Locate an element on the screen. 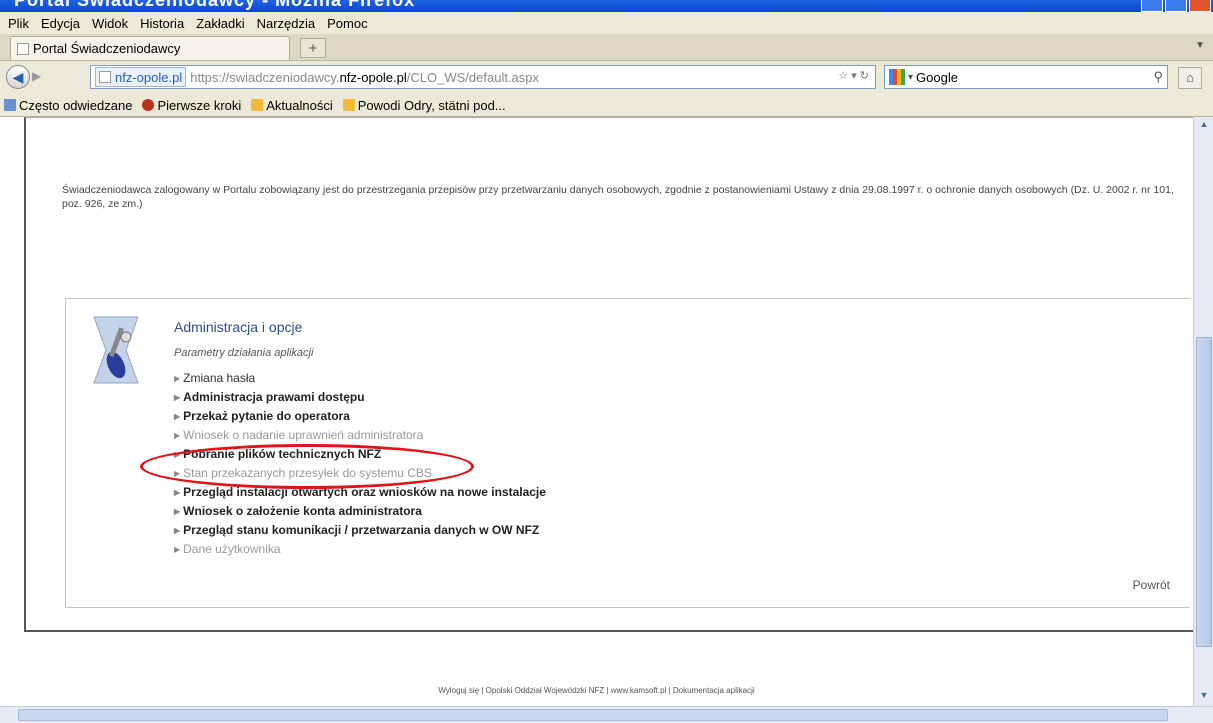 The image size is (1213, 723). firefox-icon is located at coordinates (148, 105).